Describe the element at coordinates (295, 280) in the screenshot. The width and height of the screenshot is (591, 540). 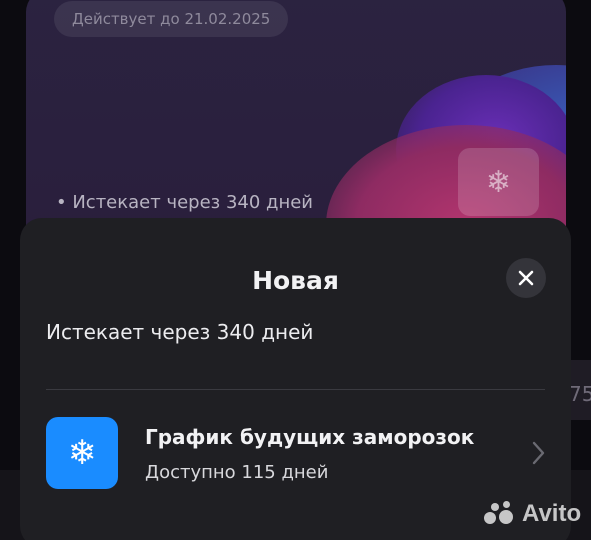
I see `sheet-title: Новая` at that location.